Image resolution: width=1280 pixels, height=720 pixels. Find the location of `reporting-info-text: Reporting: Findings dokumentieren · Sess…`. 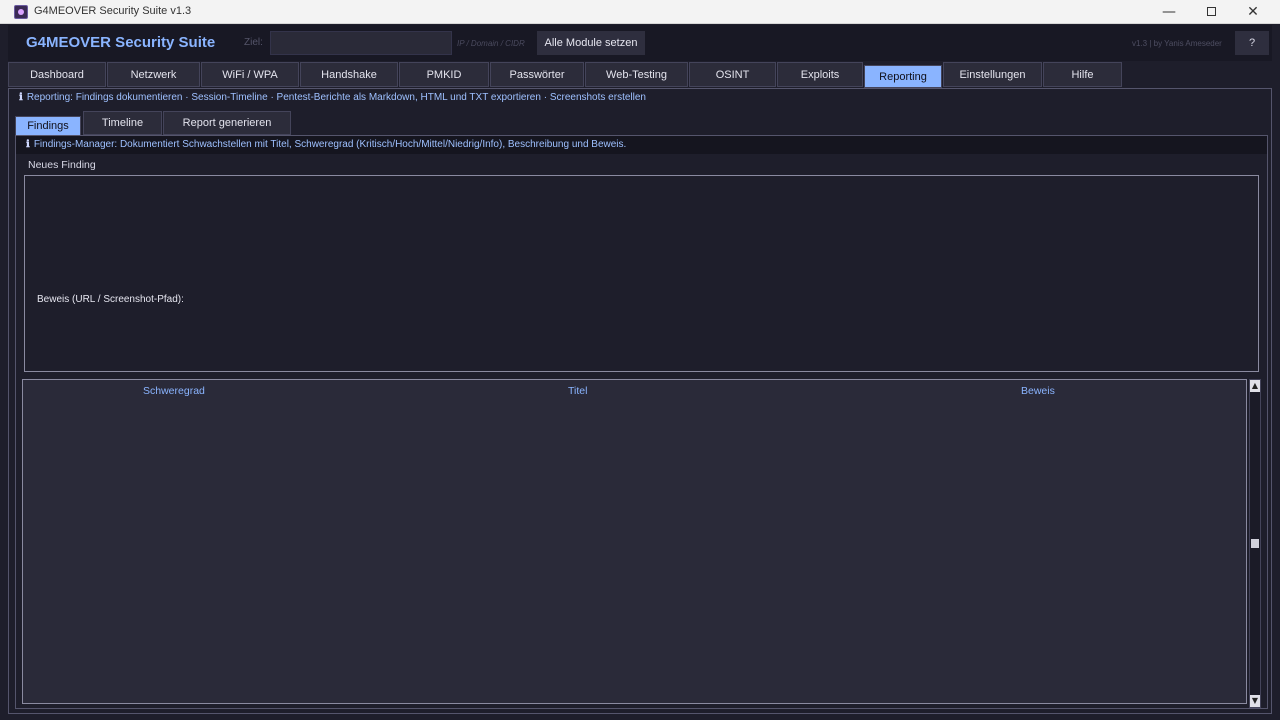

reporting-info-text: Reporting: Findings dokumentieren · Sess… is located at coordinates (336, 97).